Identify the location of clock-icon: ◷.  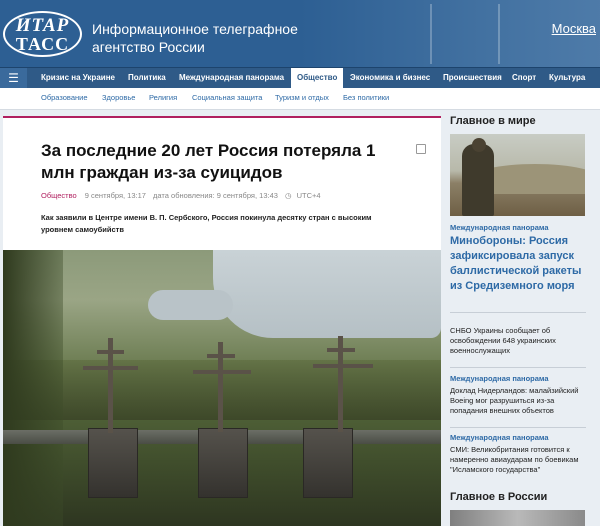
(288, 195).